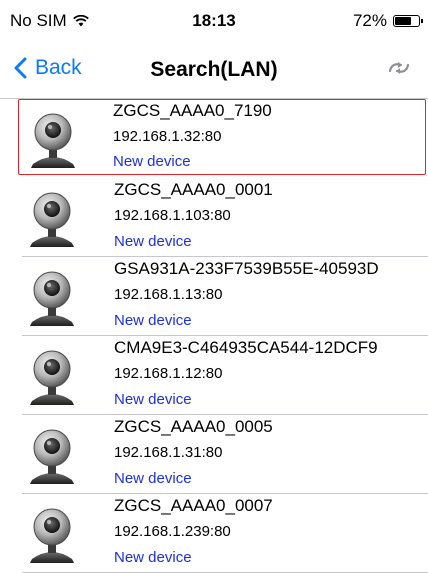 The width and height of the screenshot is (428, 573). What do you see at coordinates (214, 19) in the screenshot?
I see `status-bar: No SIM 18:13 72%` at bounding box center [214, 19].